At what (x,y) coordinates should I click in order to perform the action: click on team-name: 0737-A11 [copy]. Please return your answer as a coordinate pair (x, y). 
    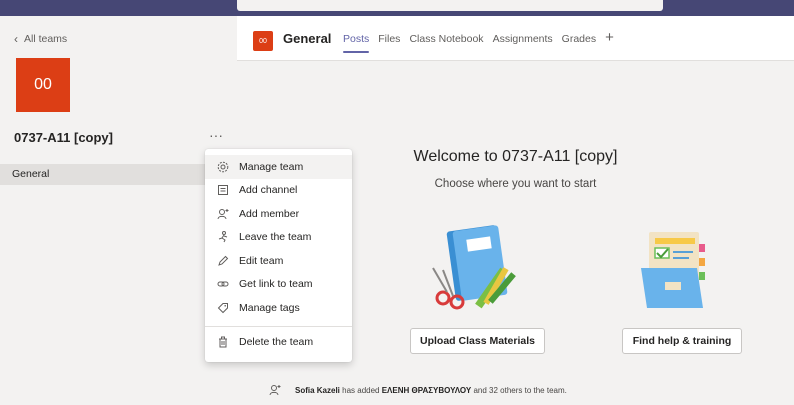
    Looking at the image, I should click on (63, 137).